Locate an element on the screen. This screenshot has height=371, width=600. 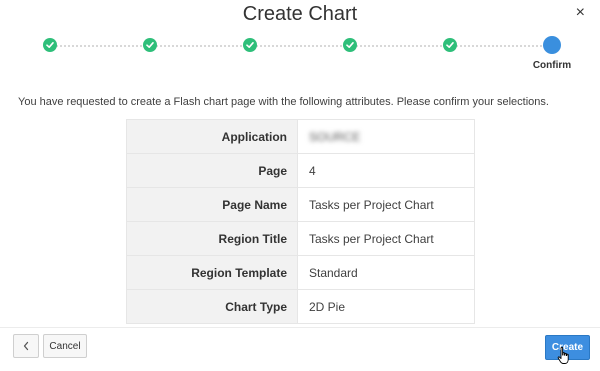
table-row: Chart Type 2D Pie is located at coordinates (300, 306).